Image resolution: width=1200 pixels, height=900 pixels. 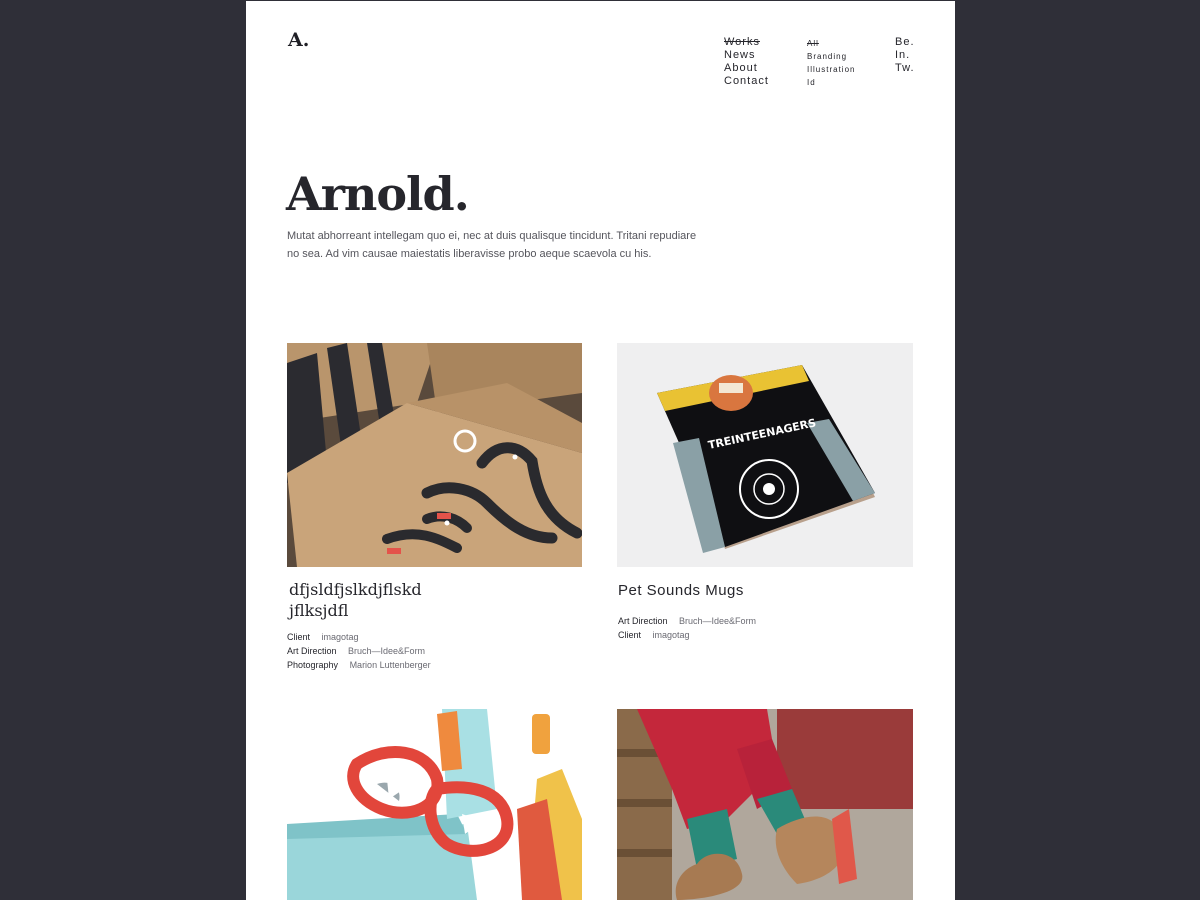 I want to click on social-links: Be. In. Tw., so click(x=905, y=55).